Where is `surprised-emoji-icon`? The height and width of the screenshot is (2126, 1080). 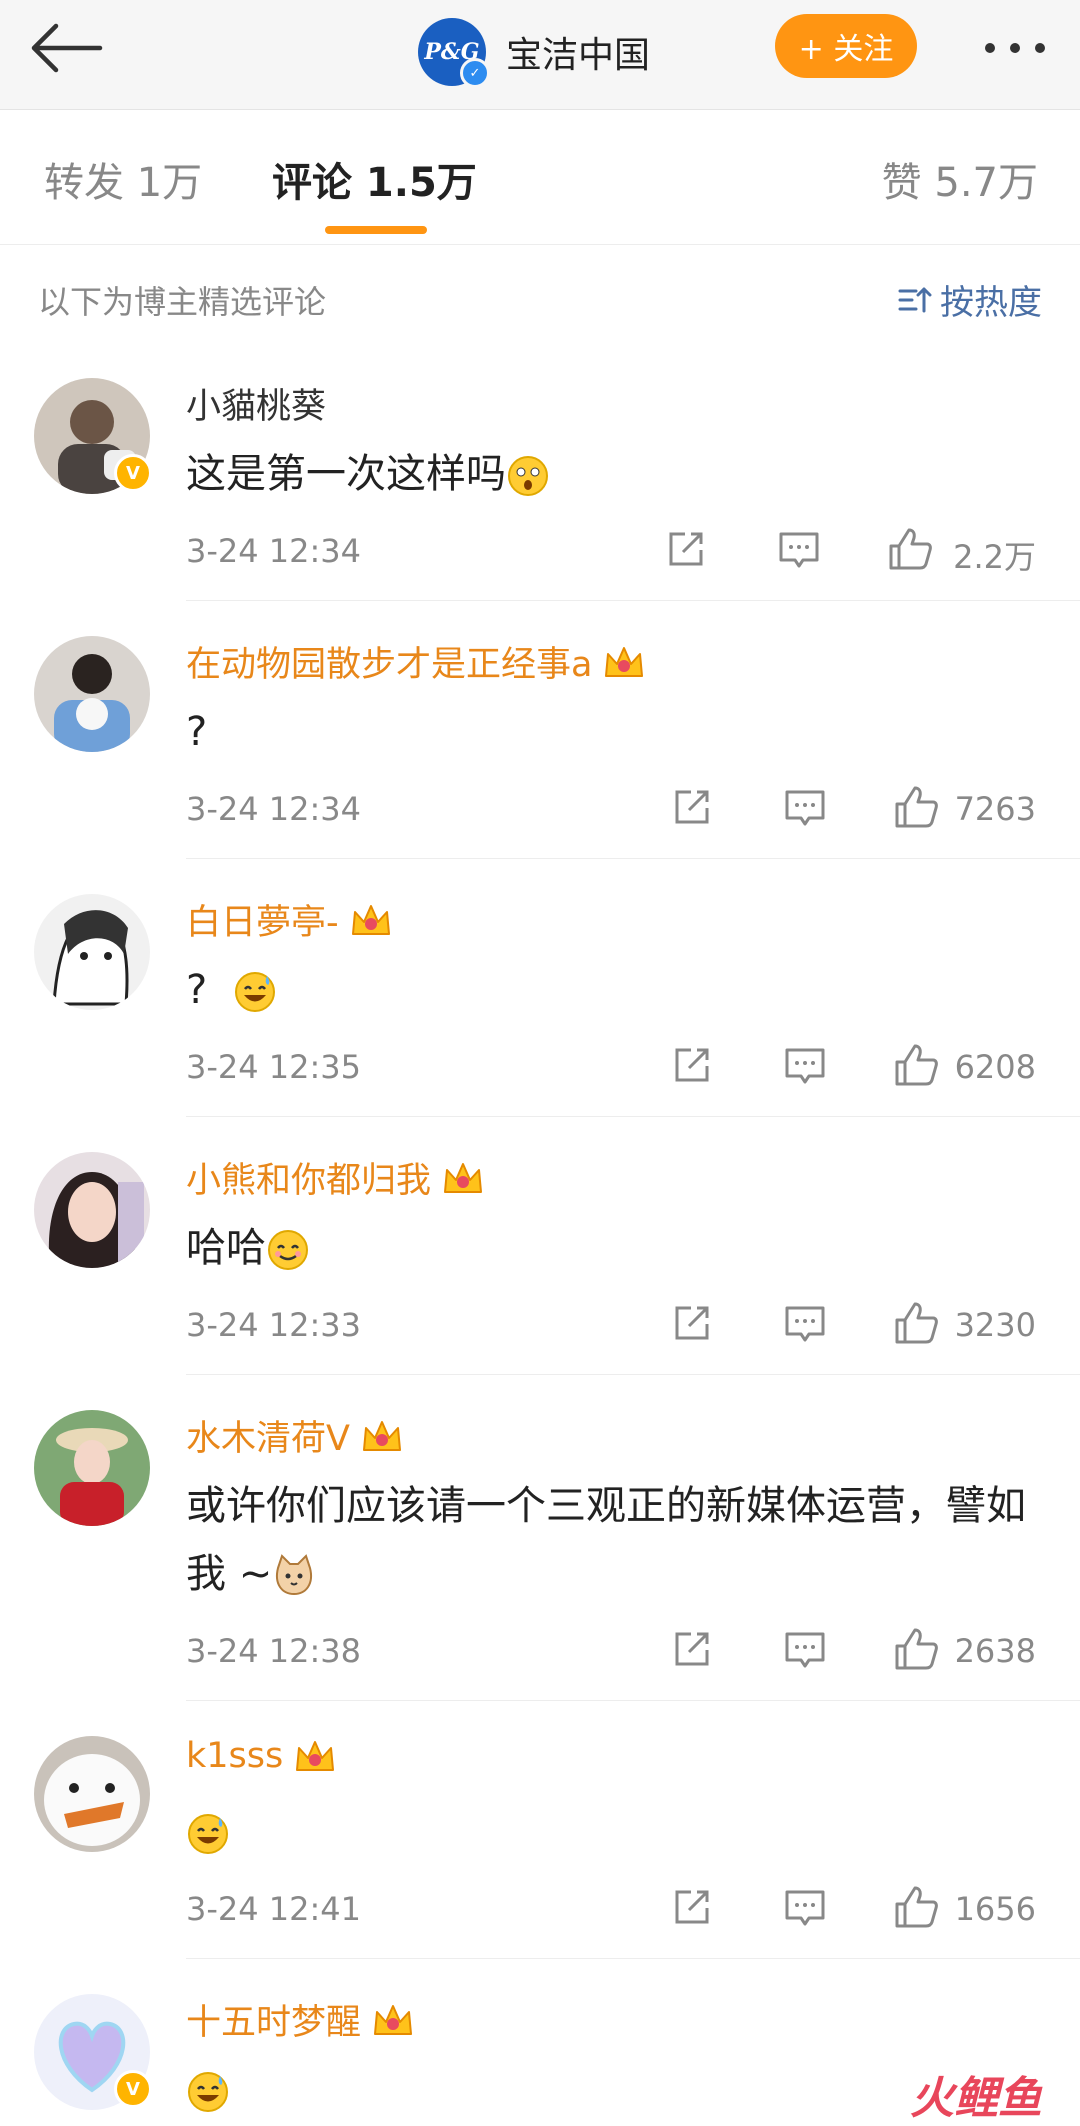 surprised-emoji-icon is located at coordinates (528, 476).